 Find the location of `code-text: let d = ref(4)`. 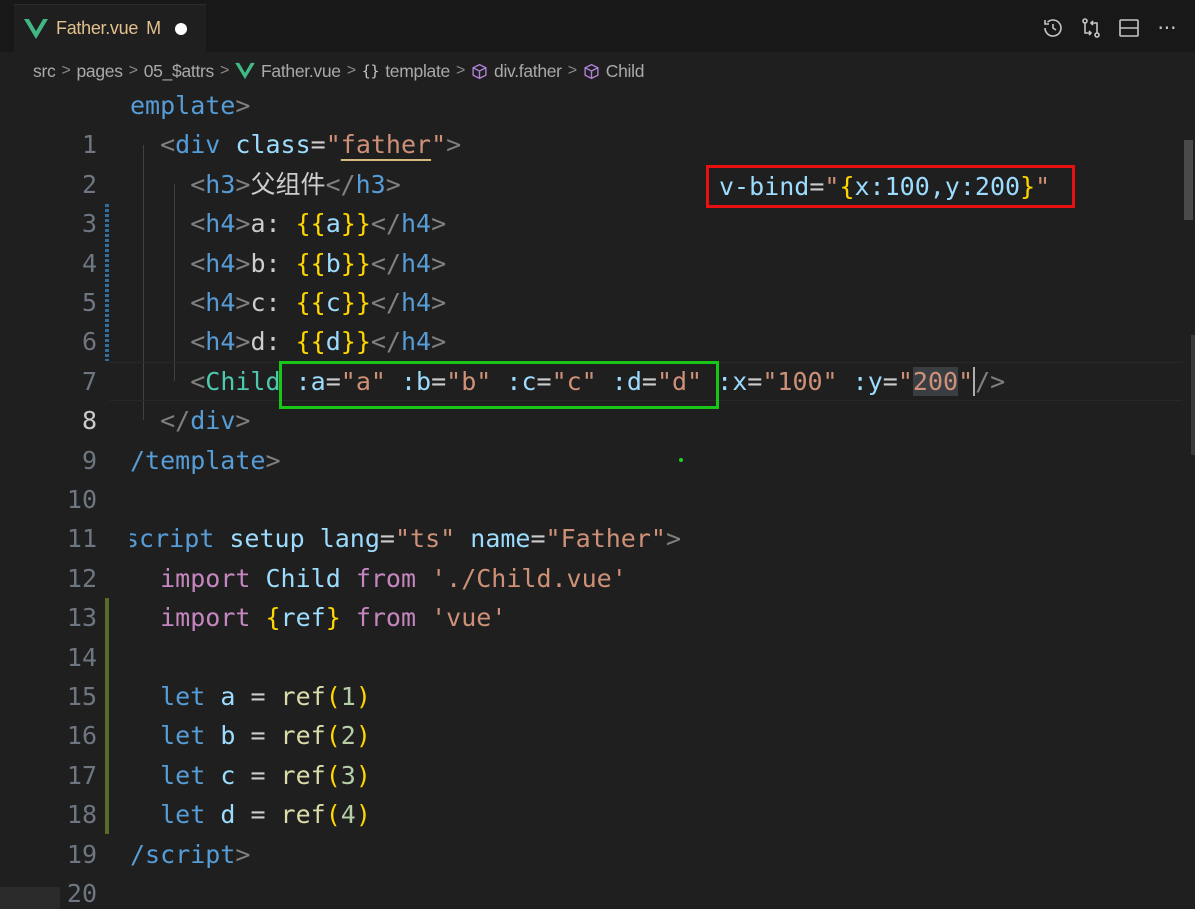

code-text: let d = ref(4) is located at coordinates (265, 815).